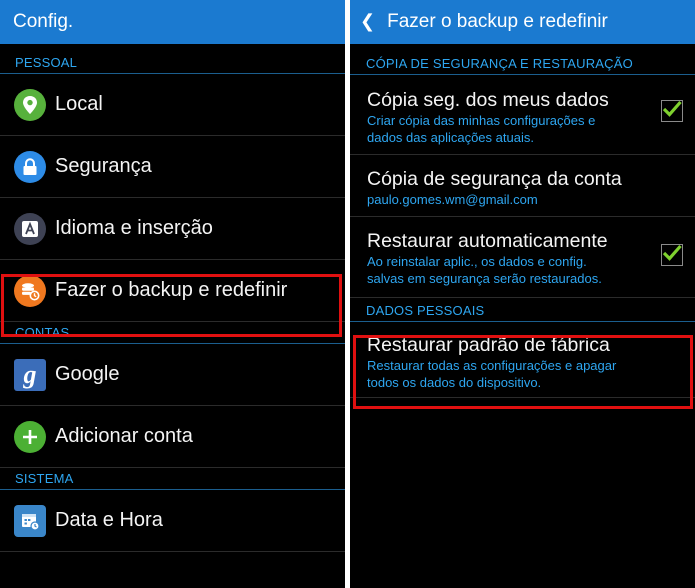 Image resolution: width=695 pixels, height=588 pixels. Describe the element at coordinates (42, 332) in the screenshot. I see `section-label: CONTAS` at that location.